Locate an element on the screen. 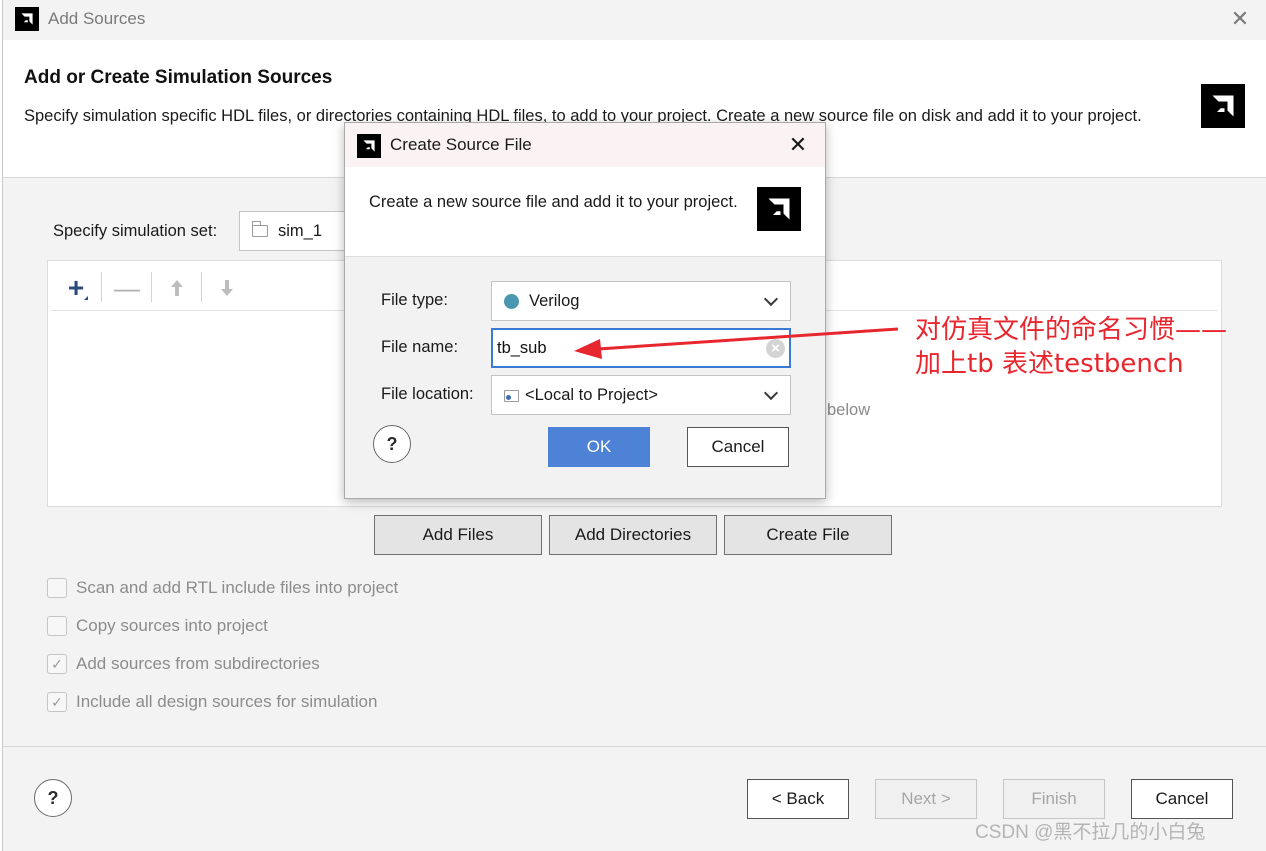 This screenshot has width=1266, height=851. file-location-label: File location: is located at coordinates (427, 394).